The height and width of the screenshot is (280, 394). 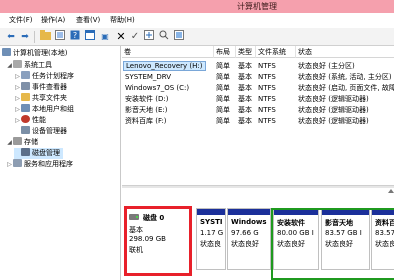 What do you see at coordinates (25, 37) in the screenshot?
I see `forward-arrow-icon: ➡` at bounding box center [25, 37].